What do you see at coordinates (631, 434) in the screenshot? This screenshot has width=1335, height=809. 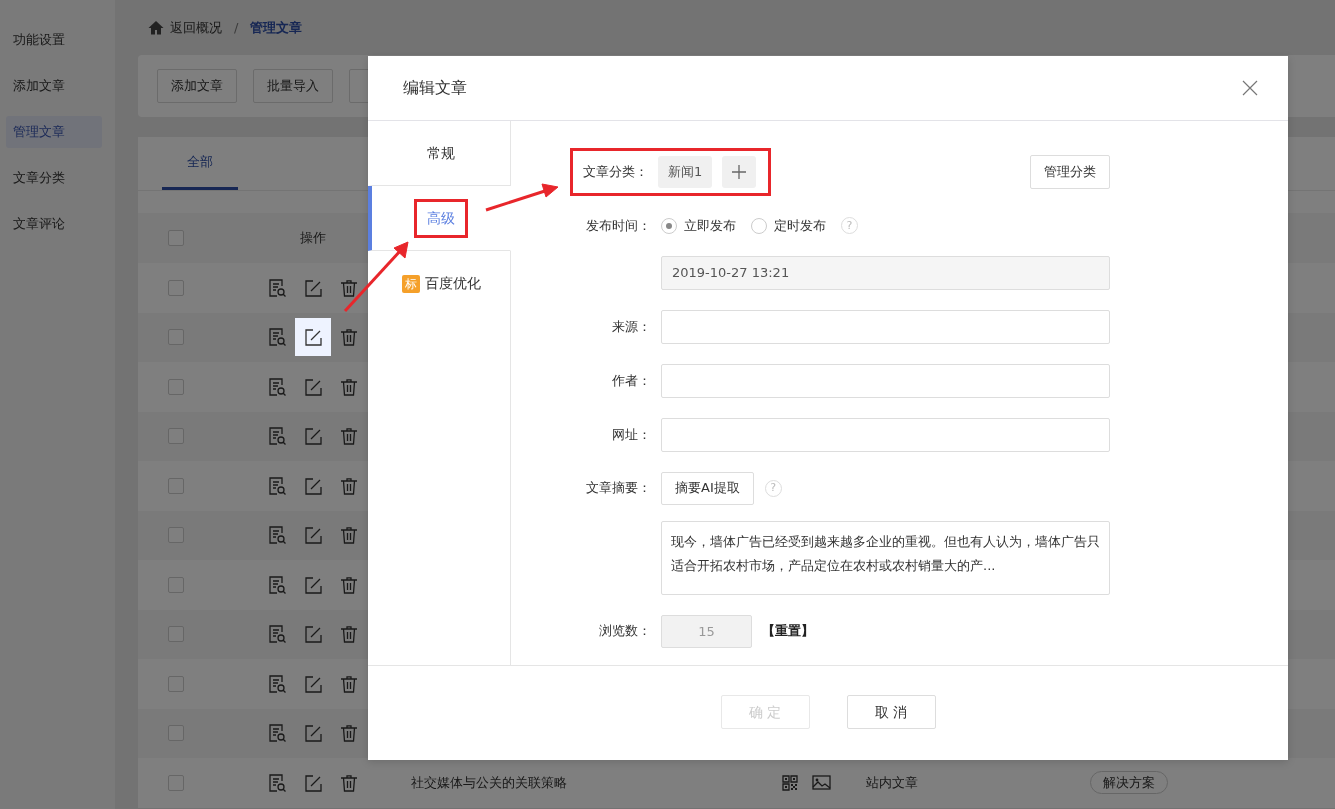 I see `field-label: 网址：` at bounding box center [631, 434].